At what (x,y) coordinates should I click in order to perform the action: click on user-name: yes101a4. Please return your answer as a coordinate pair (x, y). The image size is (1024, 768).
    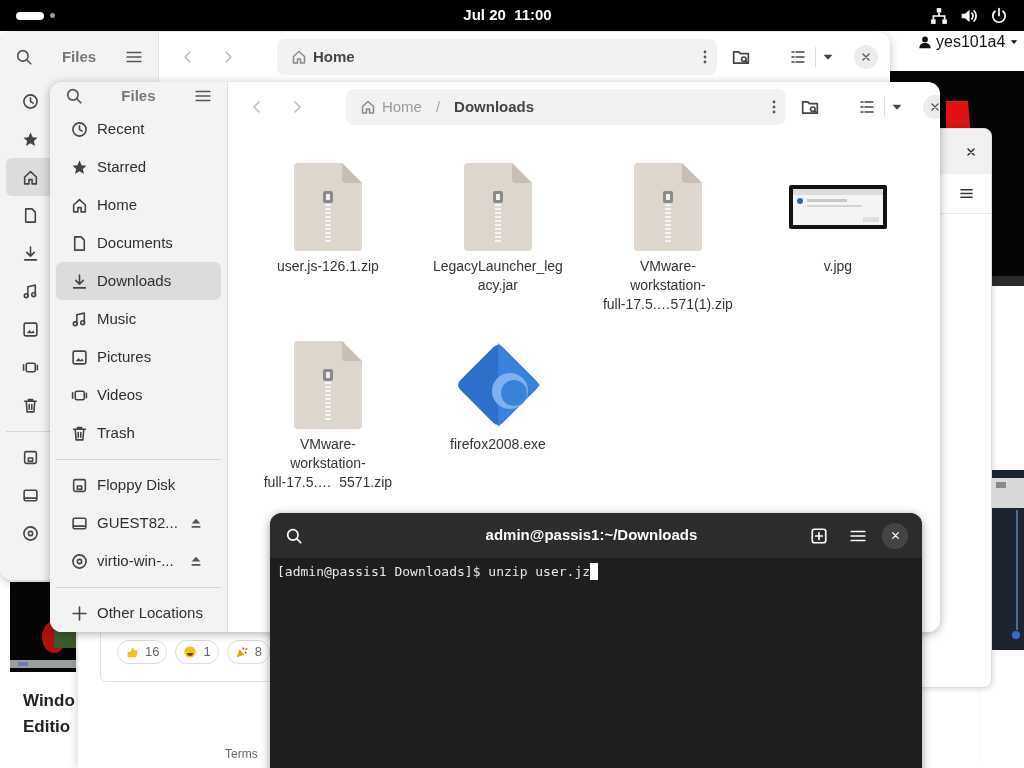
    Looking at the image, I should click on (971, 42).